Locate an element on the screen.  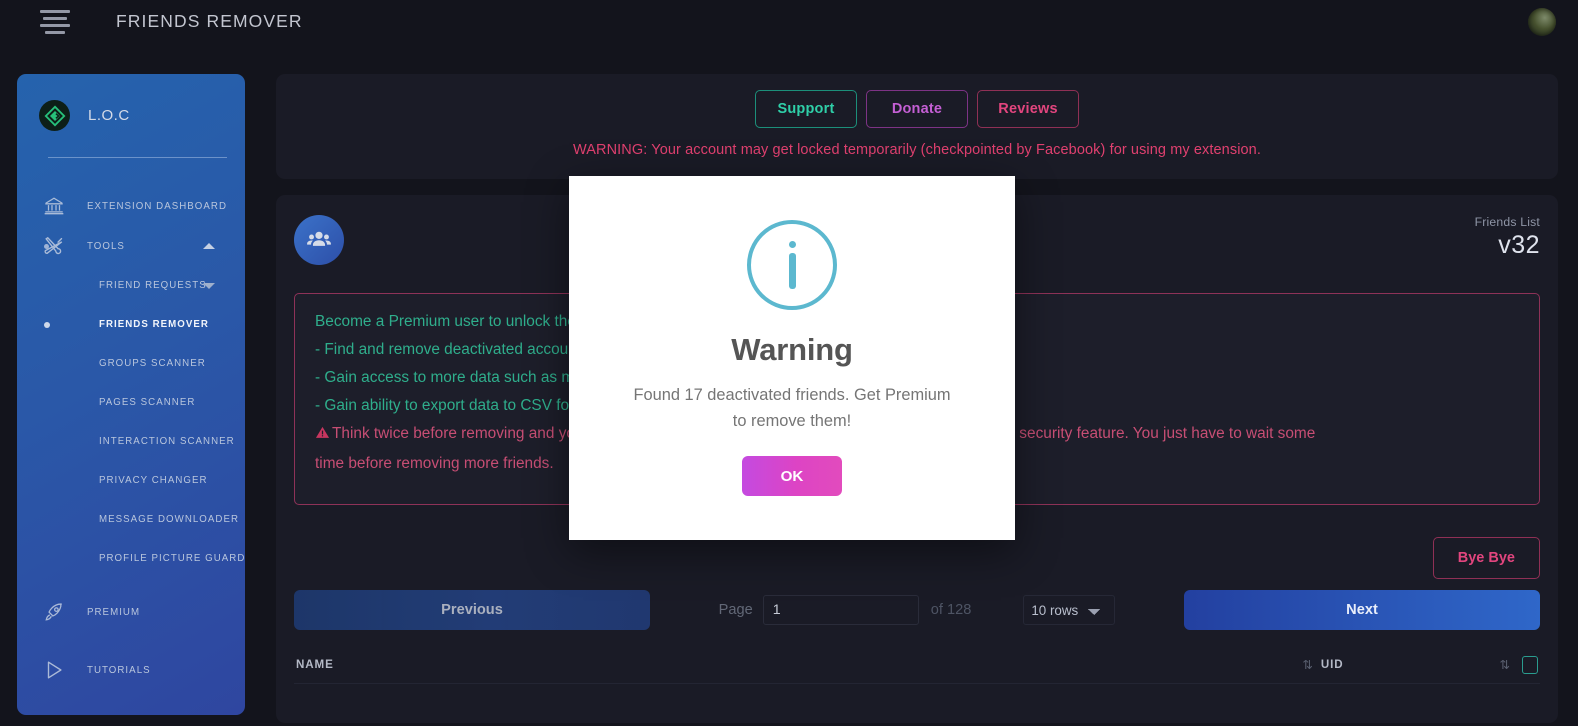
modal-title: Warning is located at coordinates (792, 349).